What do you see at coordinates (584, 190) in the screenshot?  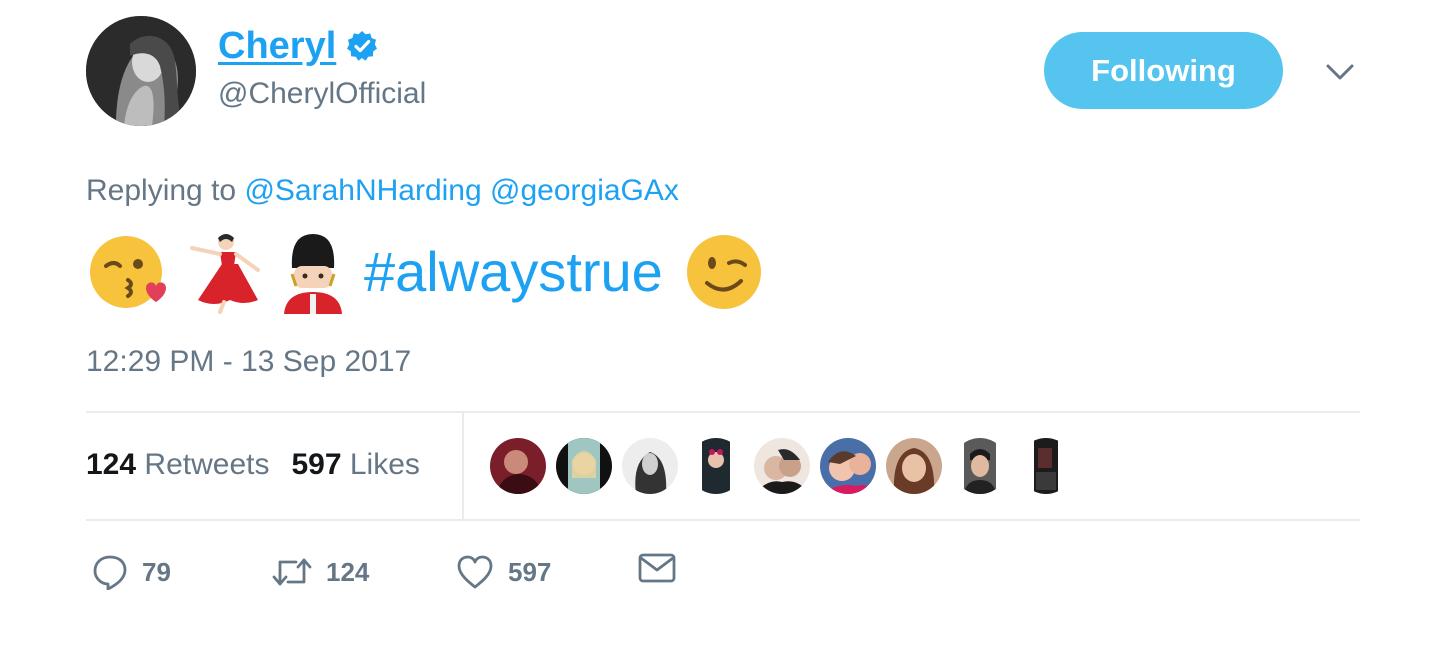 I see `mention-link: @georgiaGAx` at bounding box center [584, 190].